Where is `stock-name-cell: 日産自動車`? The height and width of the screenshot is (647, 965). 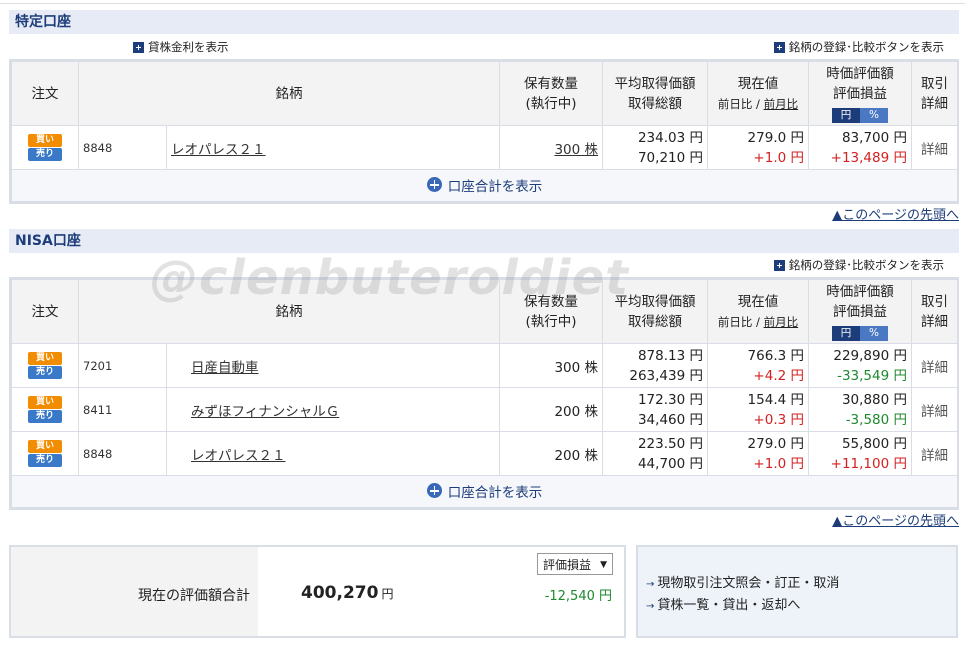
stock-name-cell: 日産自動車 is located at coordinates (333, 365).